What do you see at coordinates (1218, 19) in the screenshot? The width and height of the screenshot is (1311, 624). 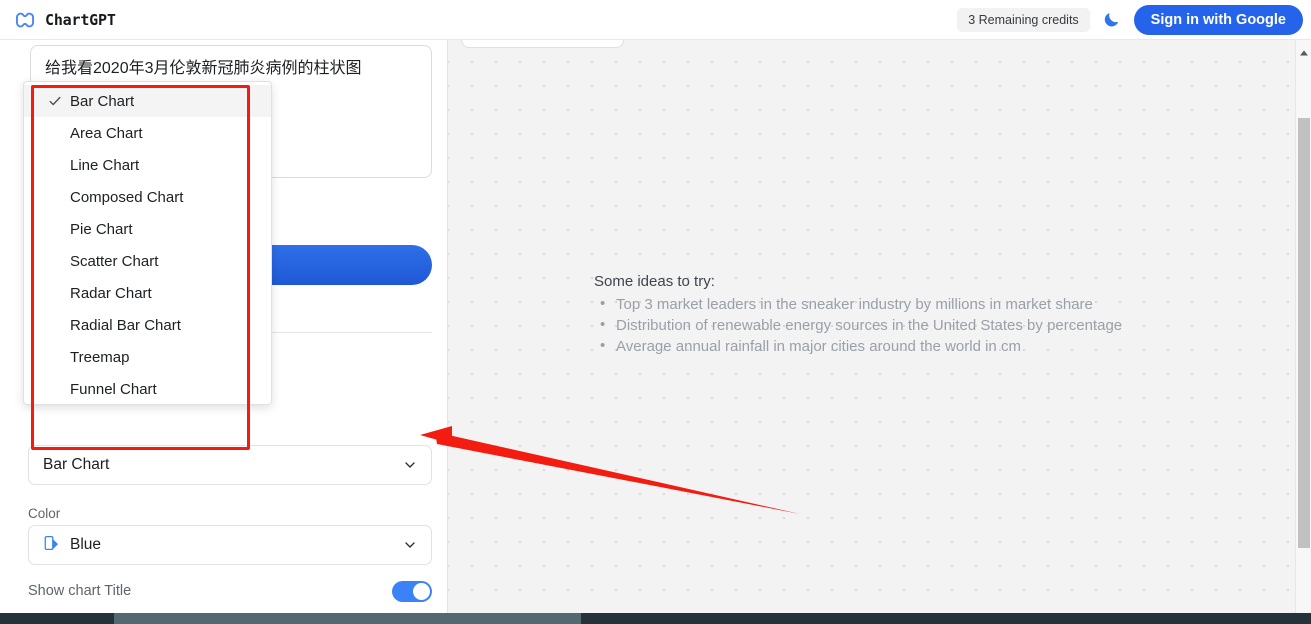 I see `sign-in-with-google-button: Sign in with Google` at bounding box center [1218, 19].